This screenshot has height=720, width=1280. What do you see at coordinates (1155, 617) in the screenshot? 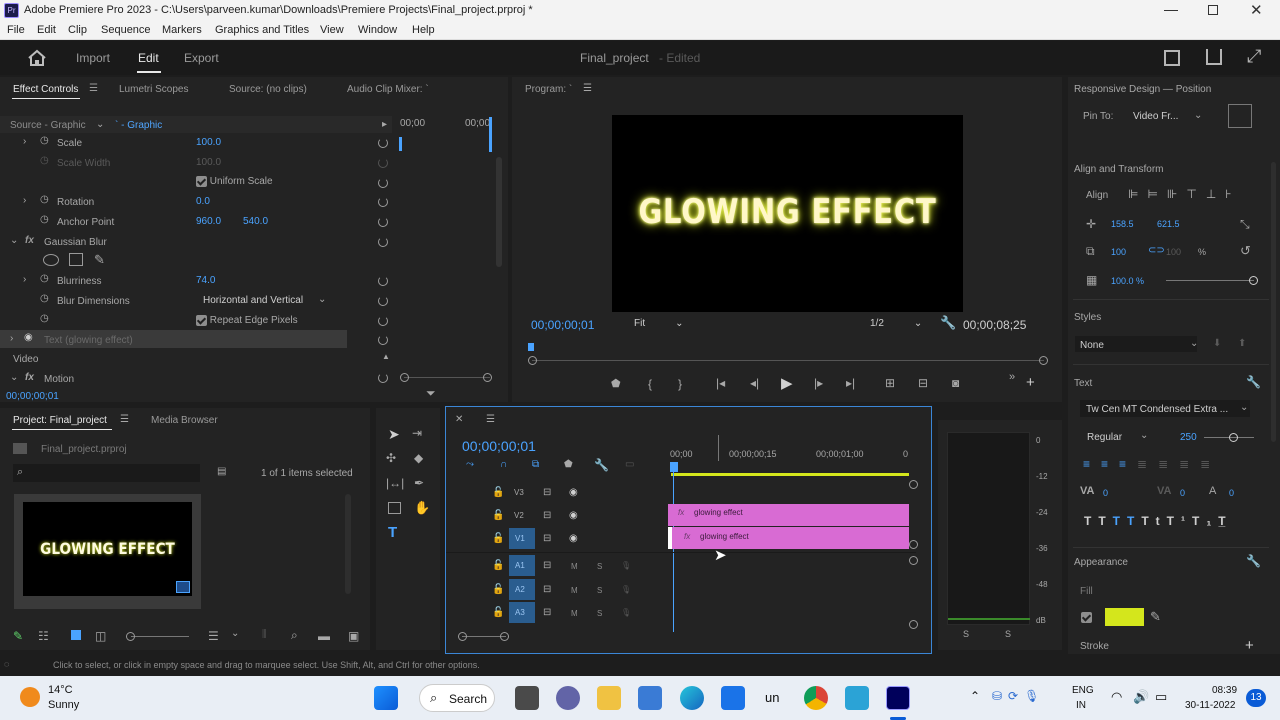
I see `eyedropper-icon: ✎` at bounding box center [1155, 617].